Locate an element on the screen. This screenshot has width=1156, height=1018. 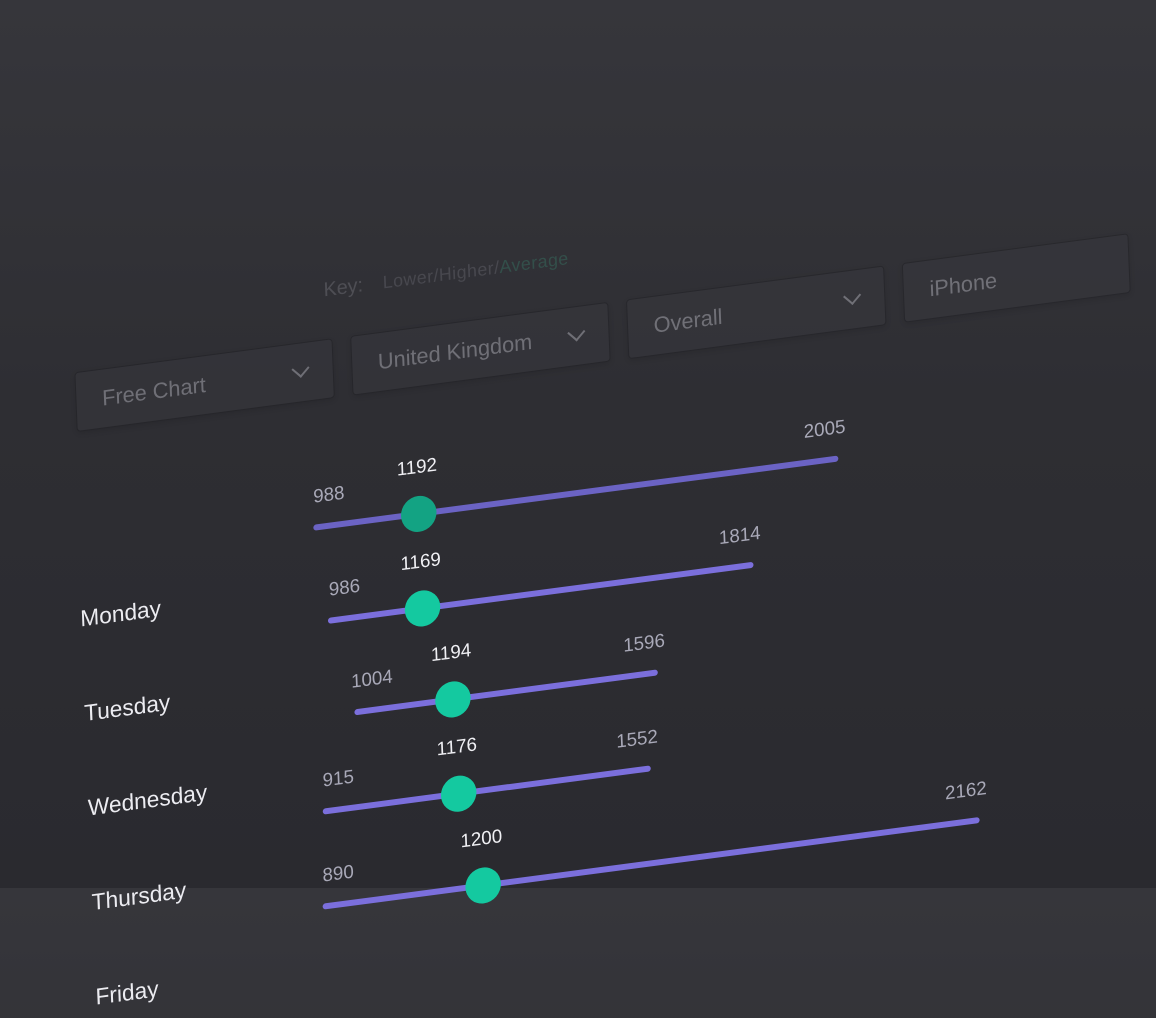
day-label: Thursday is located at coordinates (139, 896).